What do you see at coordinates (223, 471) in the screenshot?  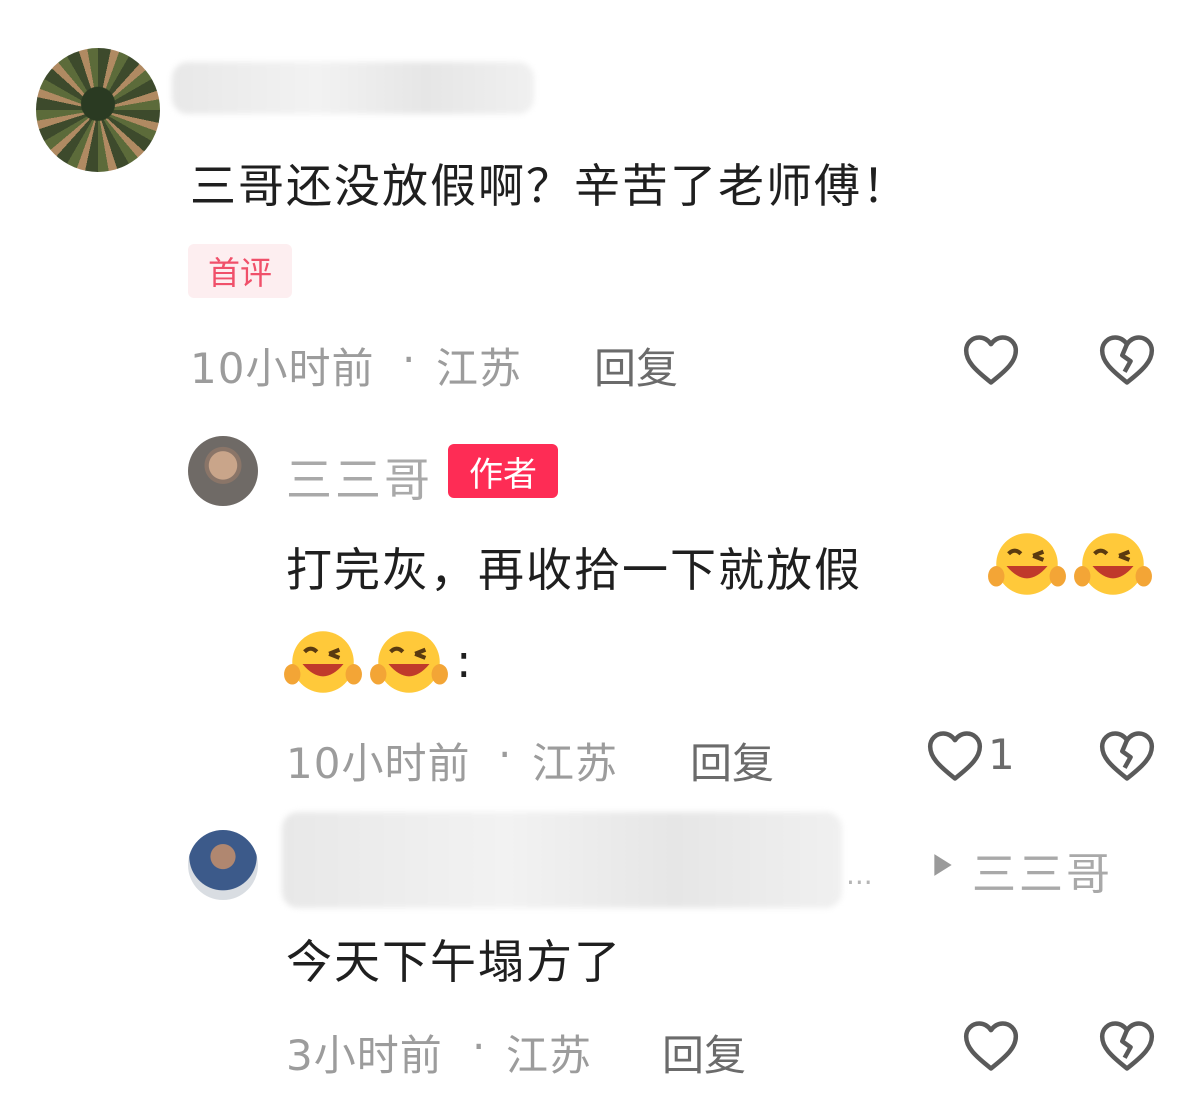 I see `author-avatar` at bounding box center [223, 471].